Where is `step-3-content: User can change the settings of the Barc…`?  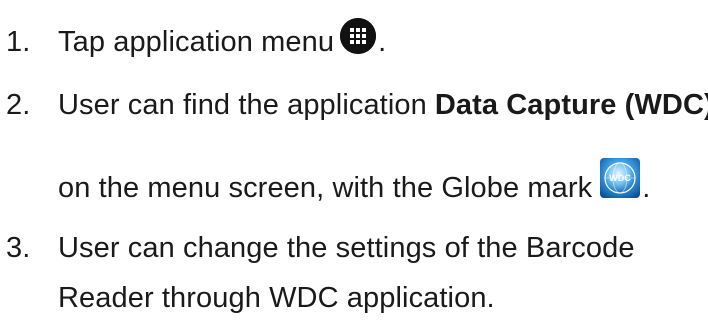 step-3-content: User can change the settings of the Barc… is located at coordinates (346, 248).